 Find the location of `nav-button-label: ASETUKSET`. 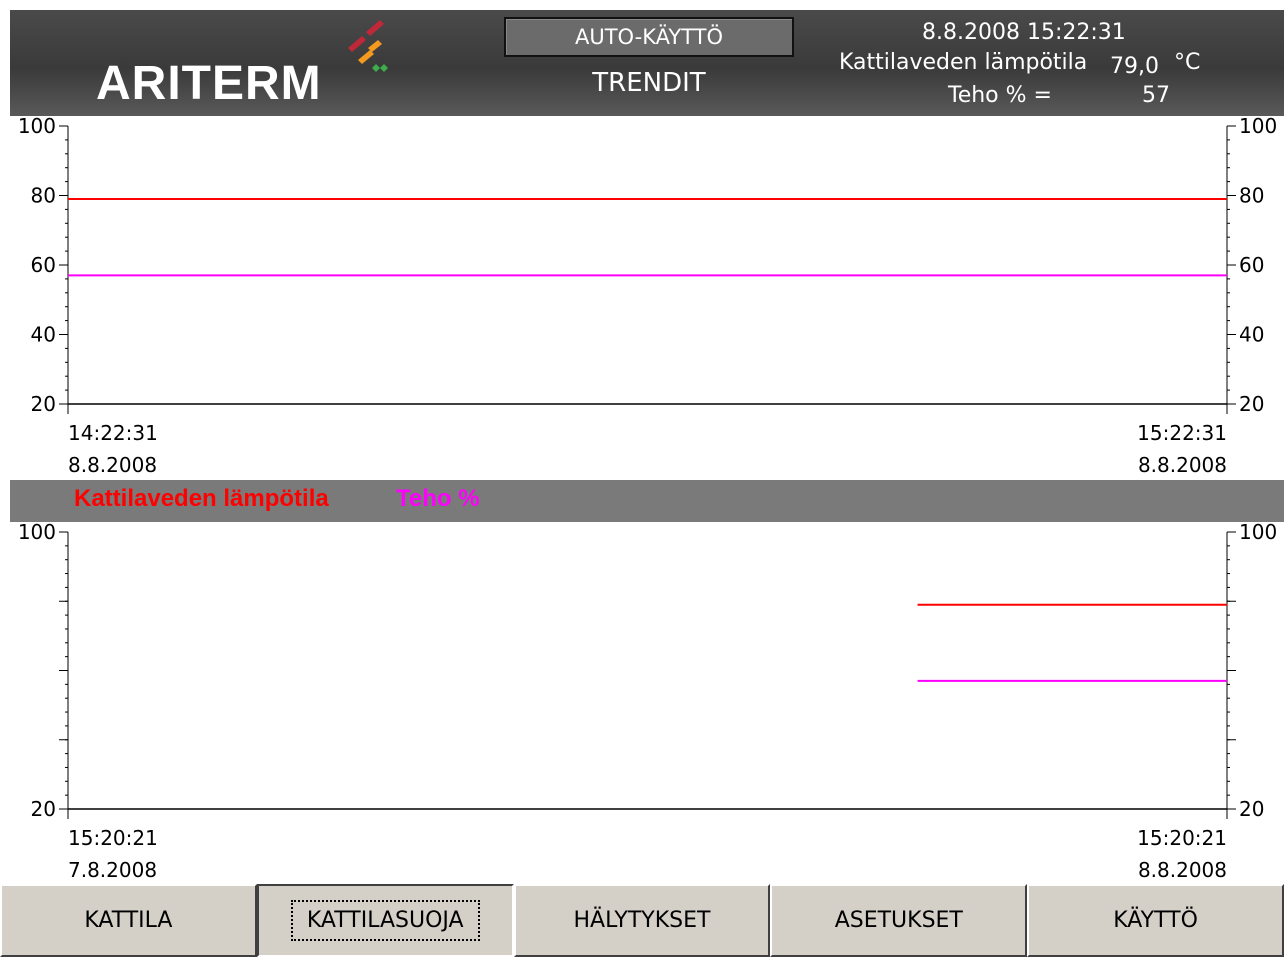

nav-button-label: ASETUKSET is located at coordinates (898, 920).